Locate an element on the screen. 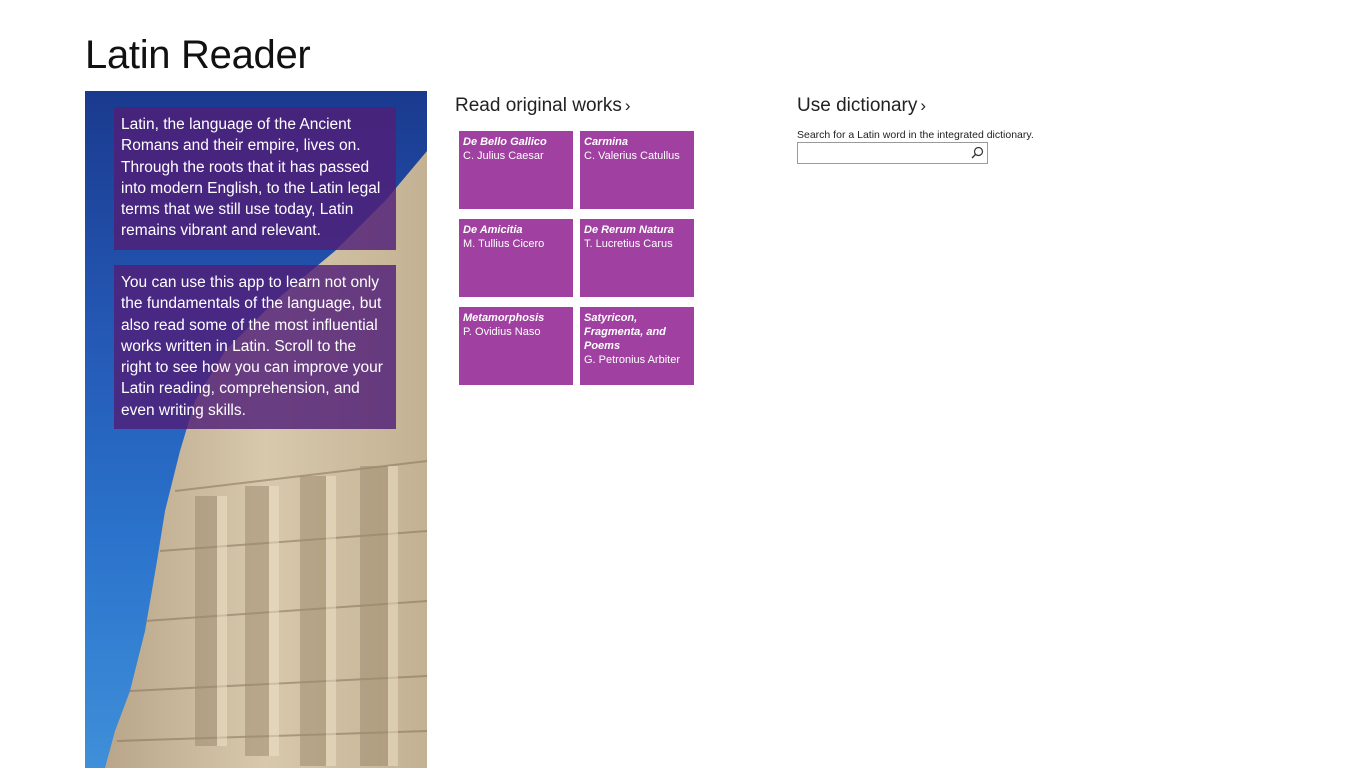  dictionary-search-input is located at coordinates (887, 153).